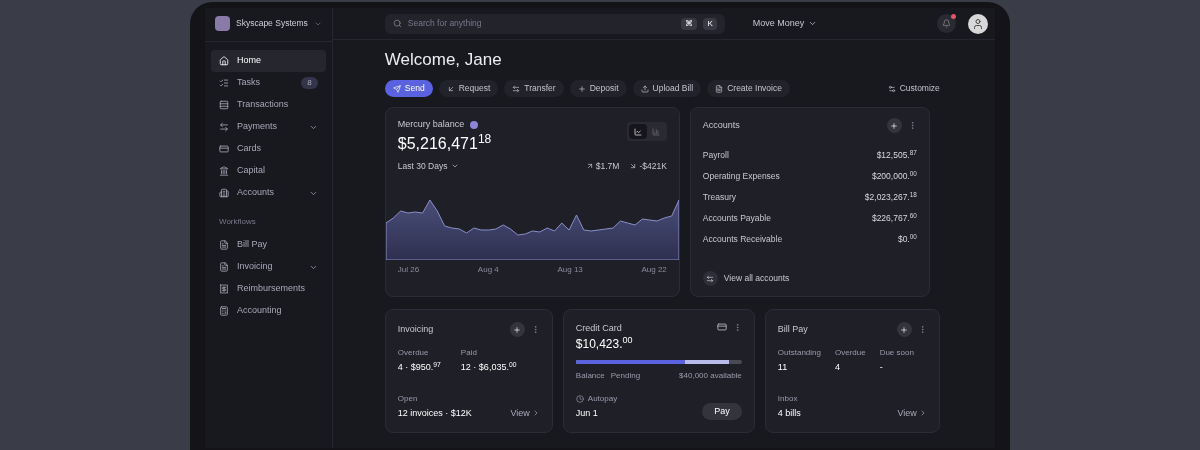  I want to click on stat-value: 11, so click(783, 367).